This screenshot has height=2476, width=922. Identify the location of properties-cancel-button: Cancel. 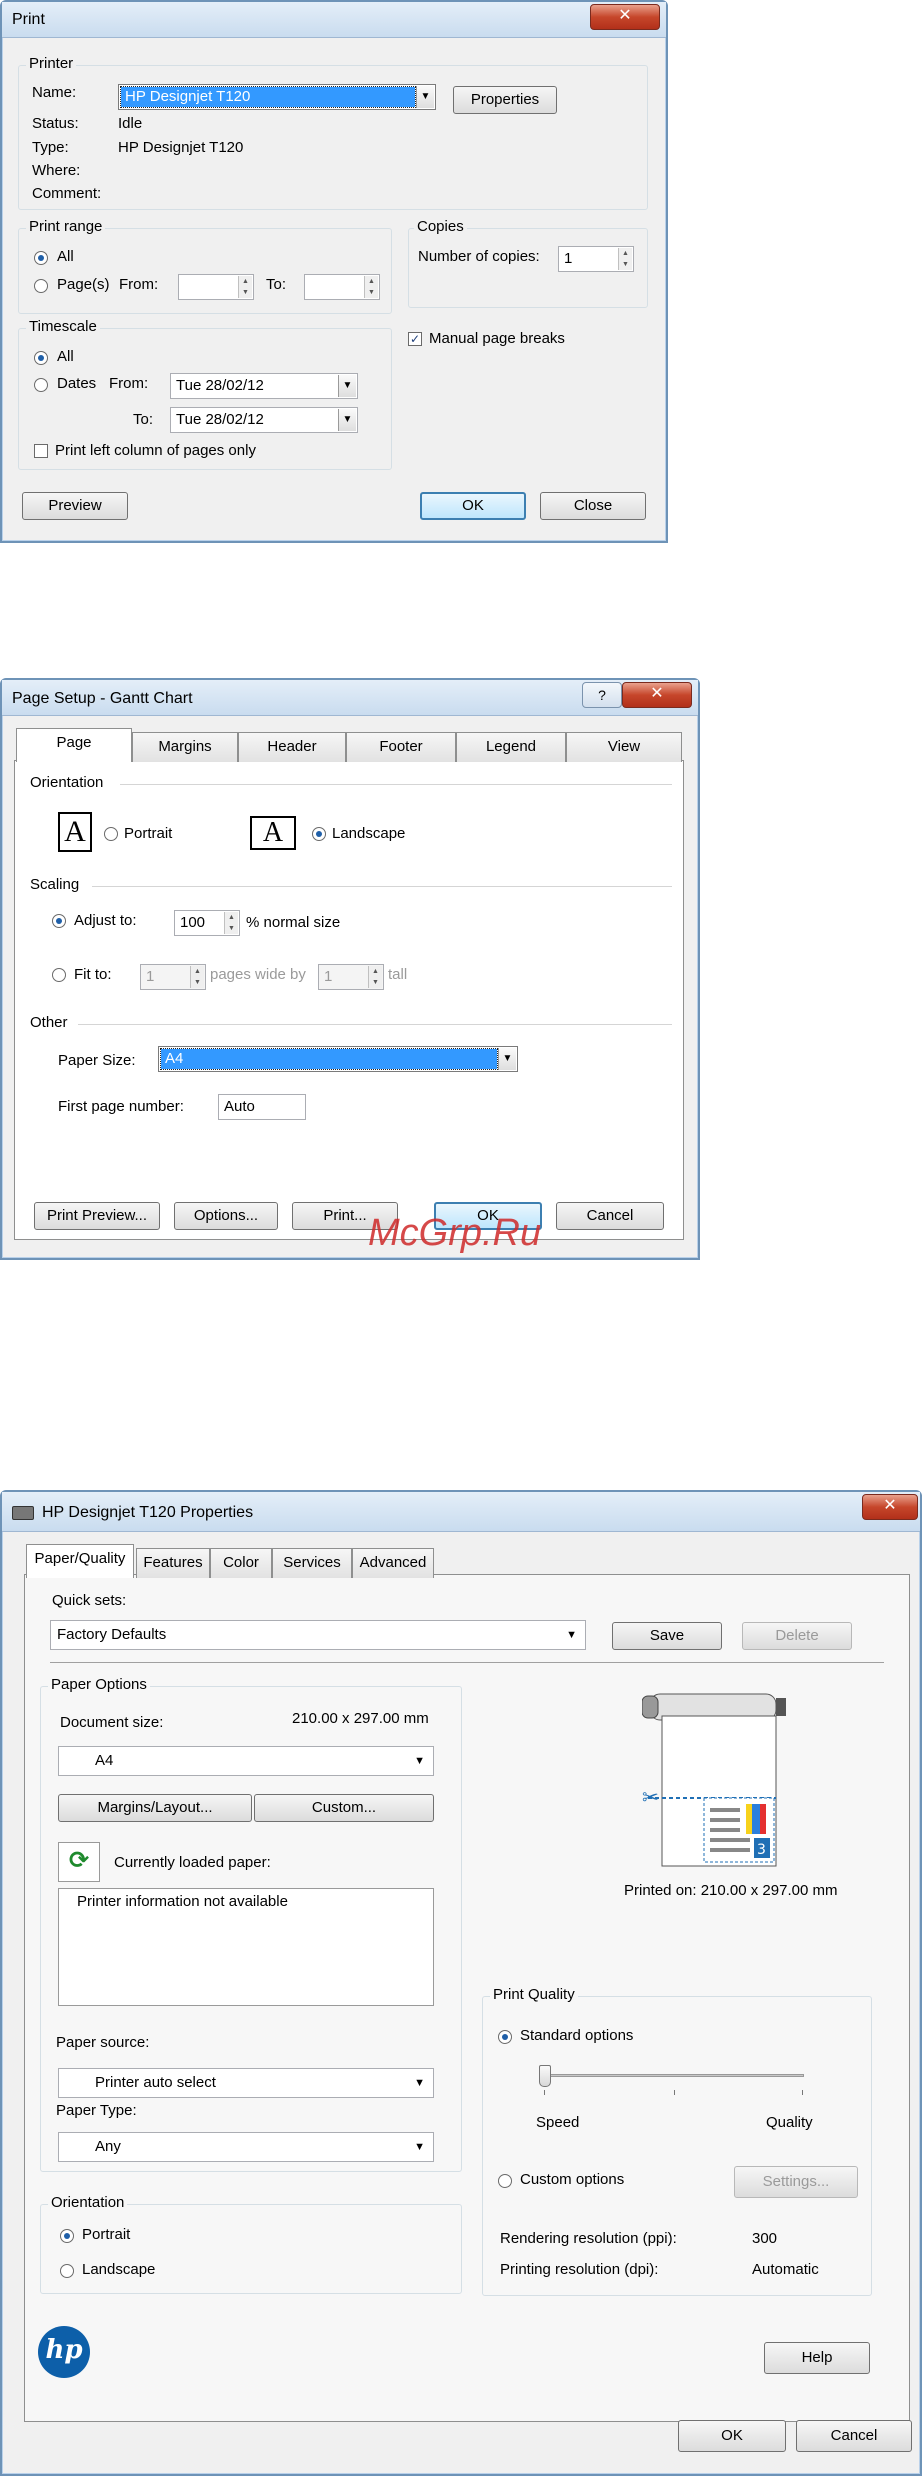
(854, 2436).